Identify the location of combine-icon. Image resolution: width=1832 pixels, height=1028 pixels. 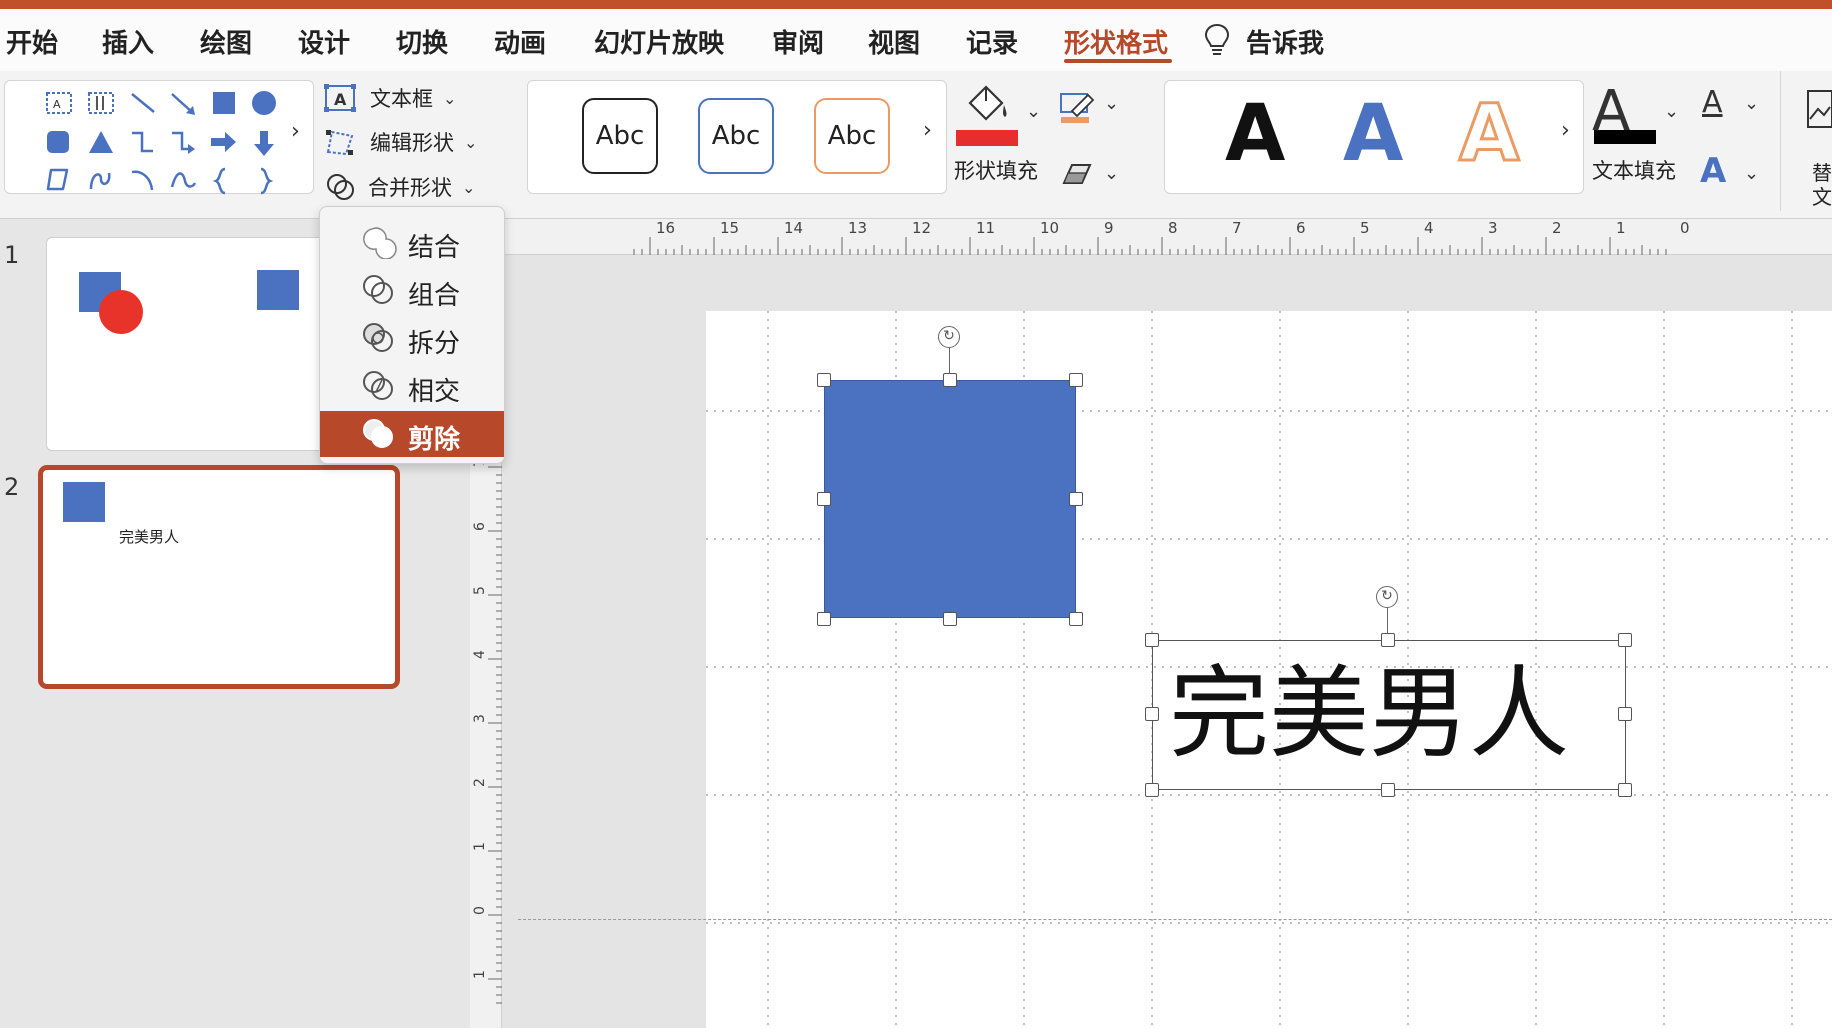
(378, 289).